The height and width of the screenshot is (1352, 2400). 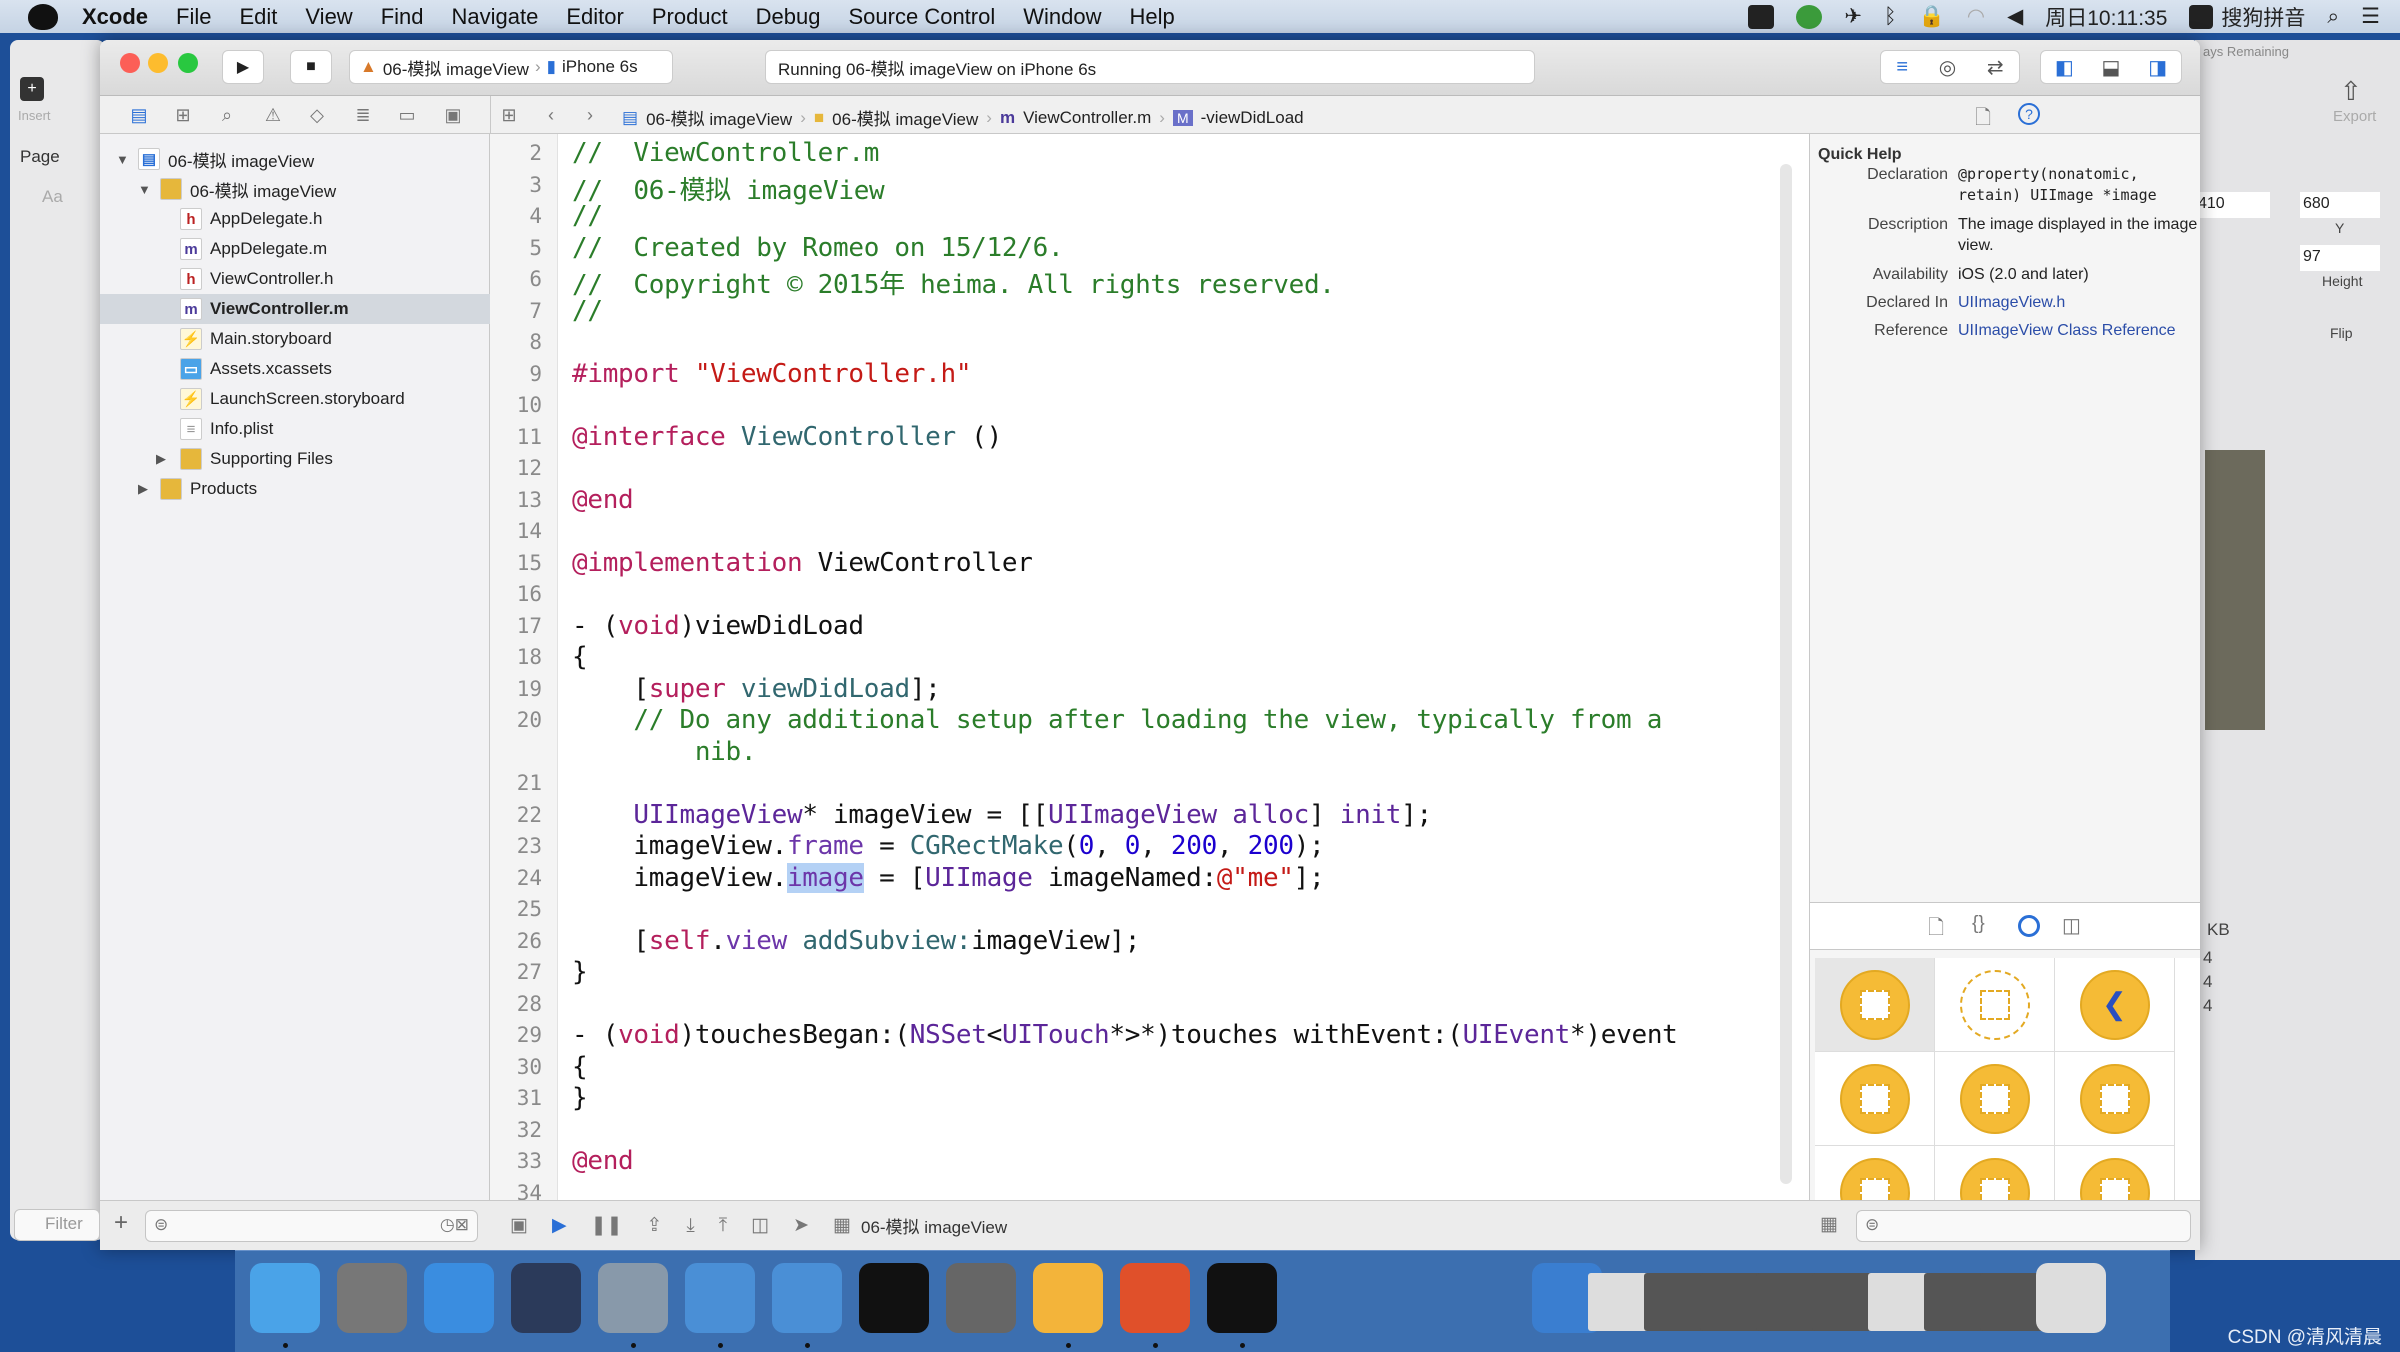 I want to click on dock-mouse-icon, so click(x=546, y=1298).